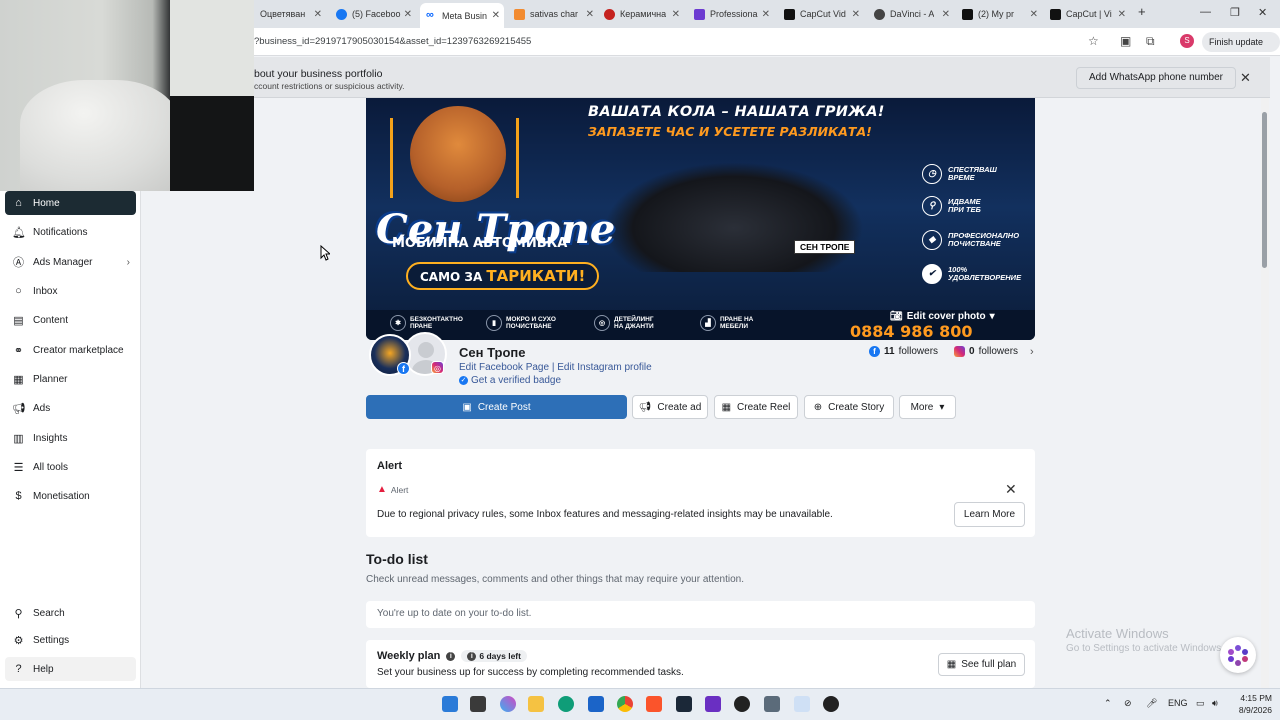 The height and width of the screenshot is (720, 1280). I want to click on minimize-icon: —, so click(1205, 12).